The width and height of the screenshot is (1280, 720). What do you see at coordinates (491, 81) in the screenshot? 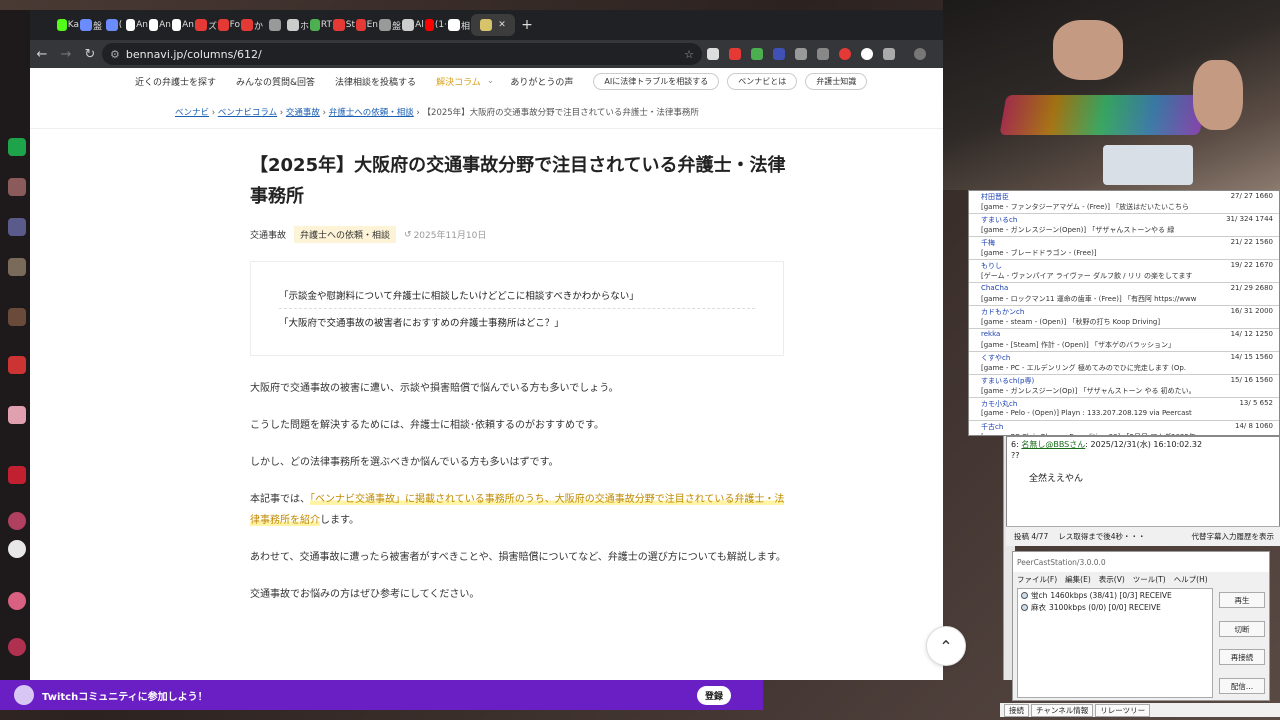
I see `chevron-down-icon: ⌄` at bounding box center [491, 81].